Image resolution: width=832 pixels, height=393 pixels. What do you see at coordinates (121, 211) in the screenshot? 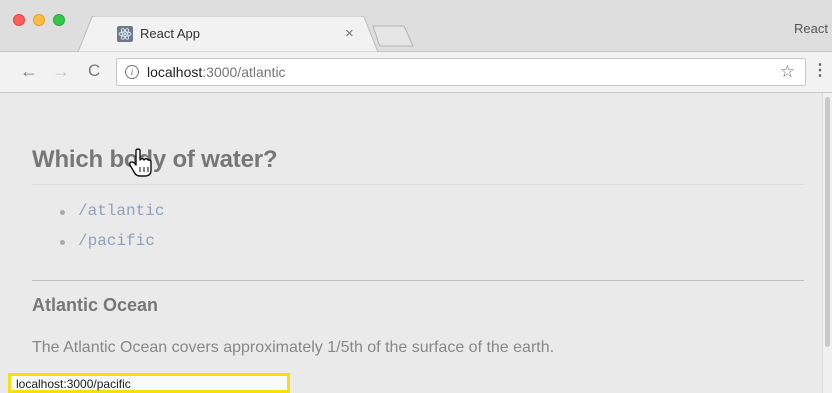
I see `link-atlantic: /atlantic` at bounding box center [121, 211].